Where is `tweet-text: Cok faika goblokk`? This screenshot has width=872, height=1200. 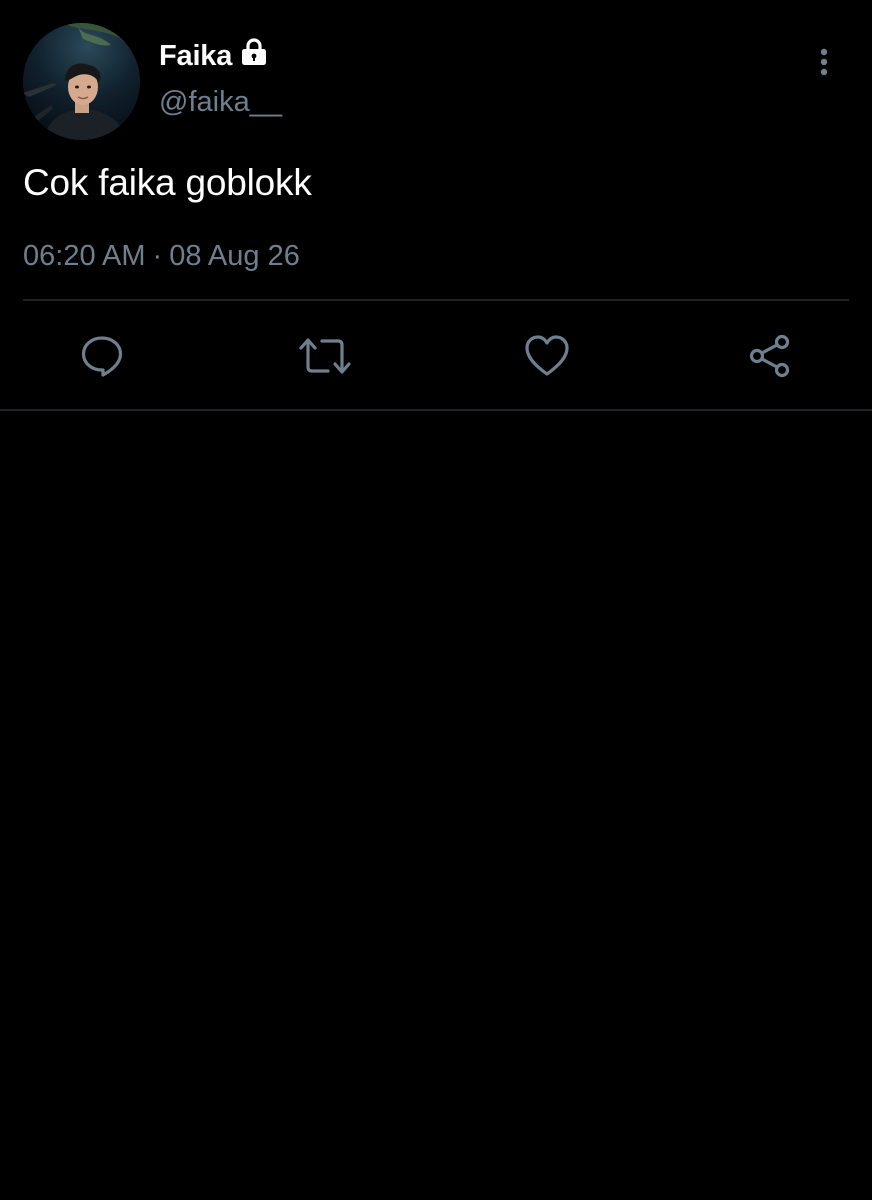
tweet-text: Cok faika goblokk is located at coordinates (167, 182).